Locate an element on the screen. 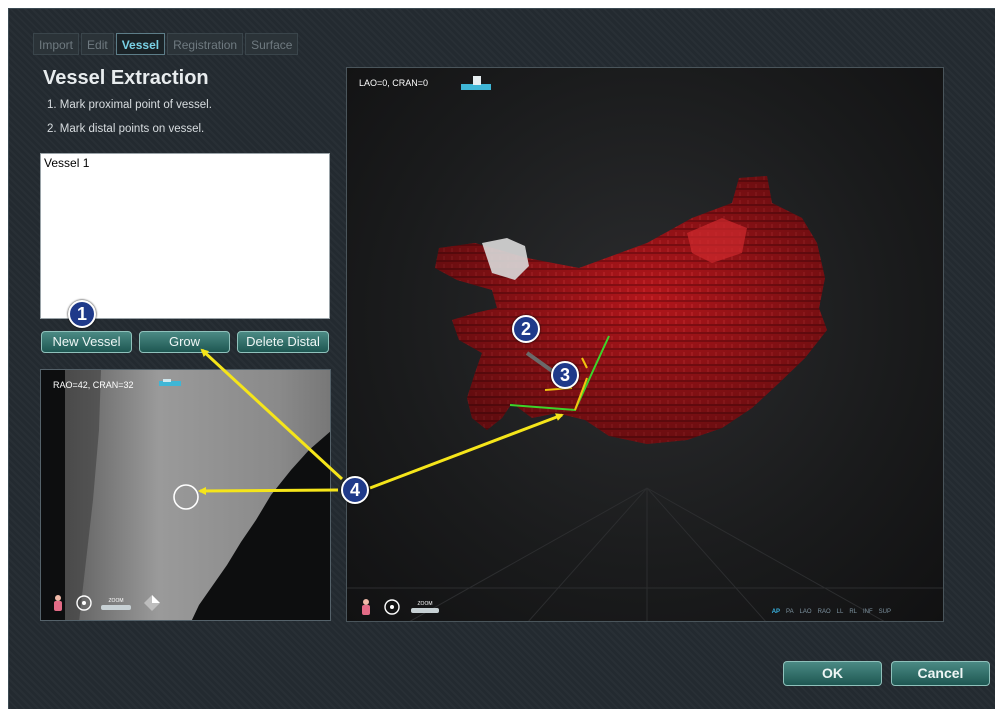 The height and width of the screenshot is (709, 995). window-level-icon is located at coordinates (152, 603).